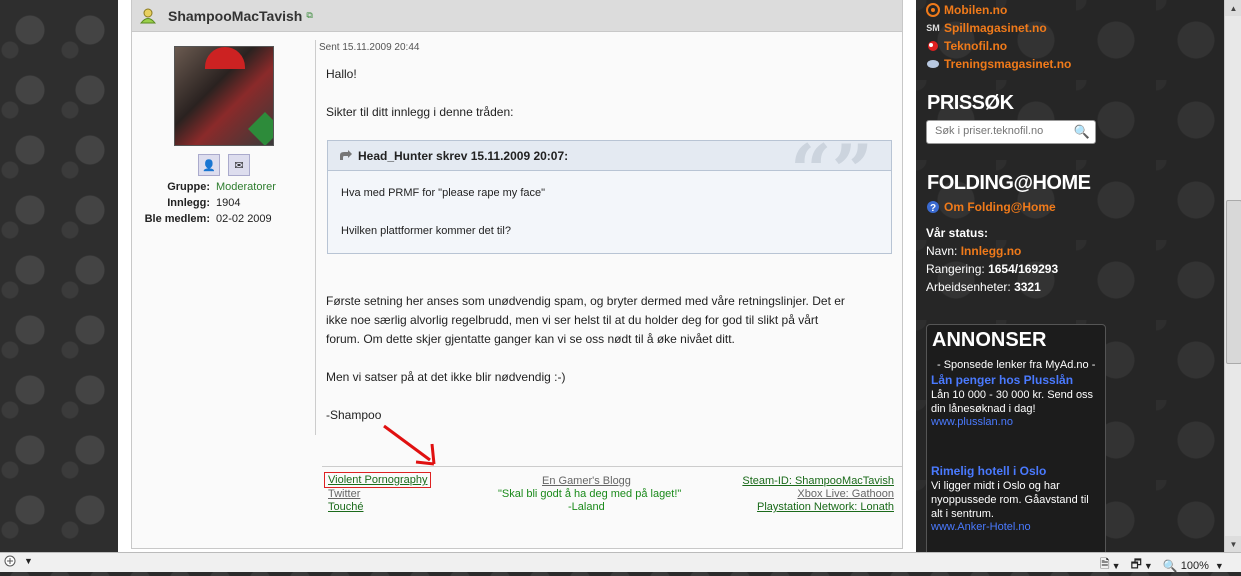 The width and height of the screenshot is (1241, 576). Describe the element at coordinates (177, 219) in the screenshot. I see `profile-label: Ble medlem:` at that location.